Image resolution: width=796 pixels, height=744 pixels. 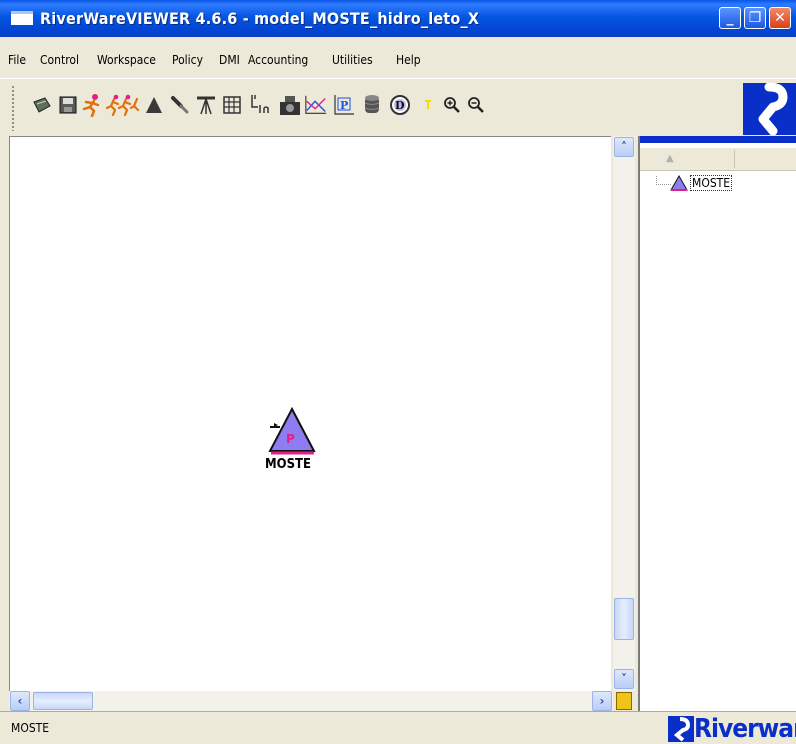 What do you see at coordinates (624, 413) in the screenshot?
I see `canvas-vertical-scrollbar: ˄ ˅` at bounding box center [624, 413].